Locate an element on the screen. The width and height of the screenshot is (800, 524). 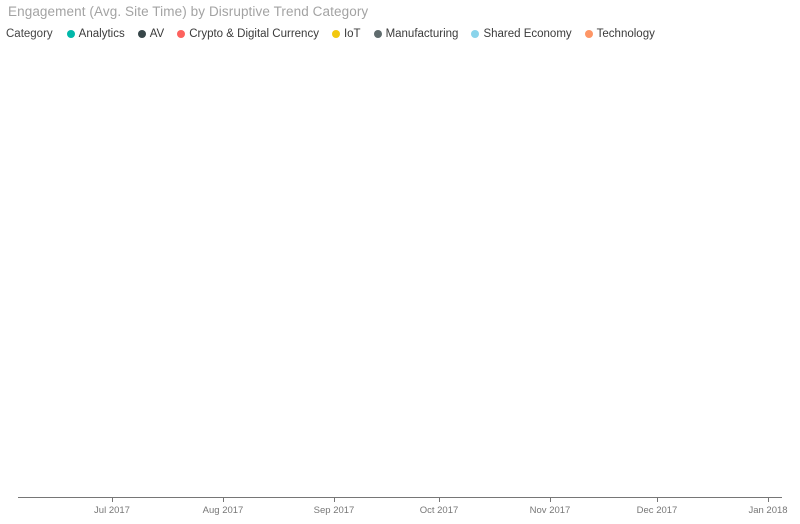
legend-item-av: AV is located at coordinates (151, 34).